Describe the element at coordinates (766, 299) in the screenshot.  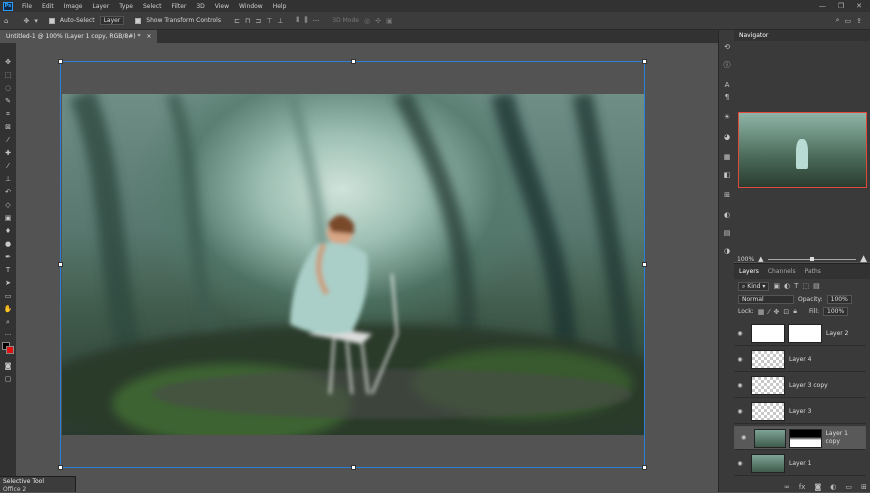
I see `blend-mode-dropdown: Normal` at that location.